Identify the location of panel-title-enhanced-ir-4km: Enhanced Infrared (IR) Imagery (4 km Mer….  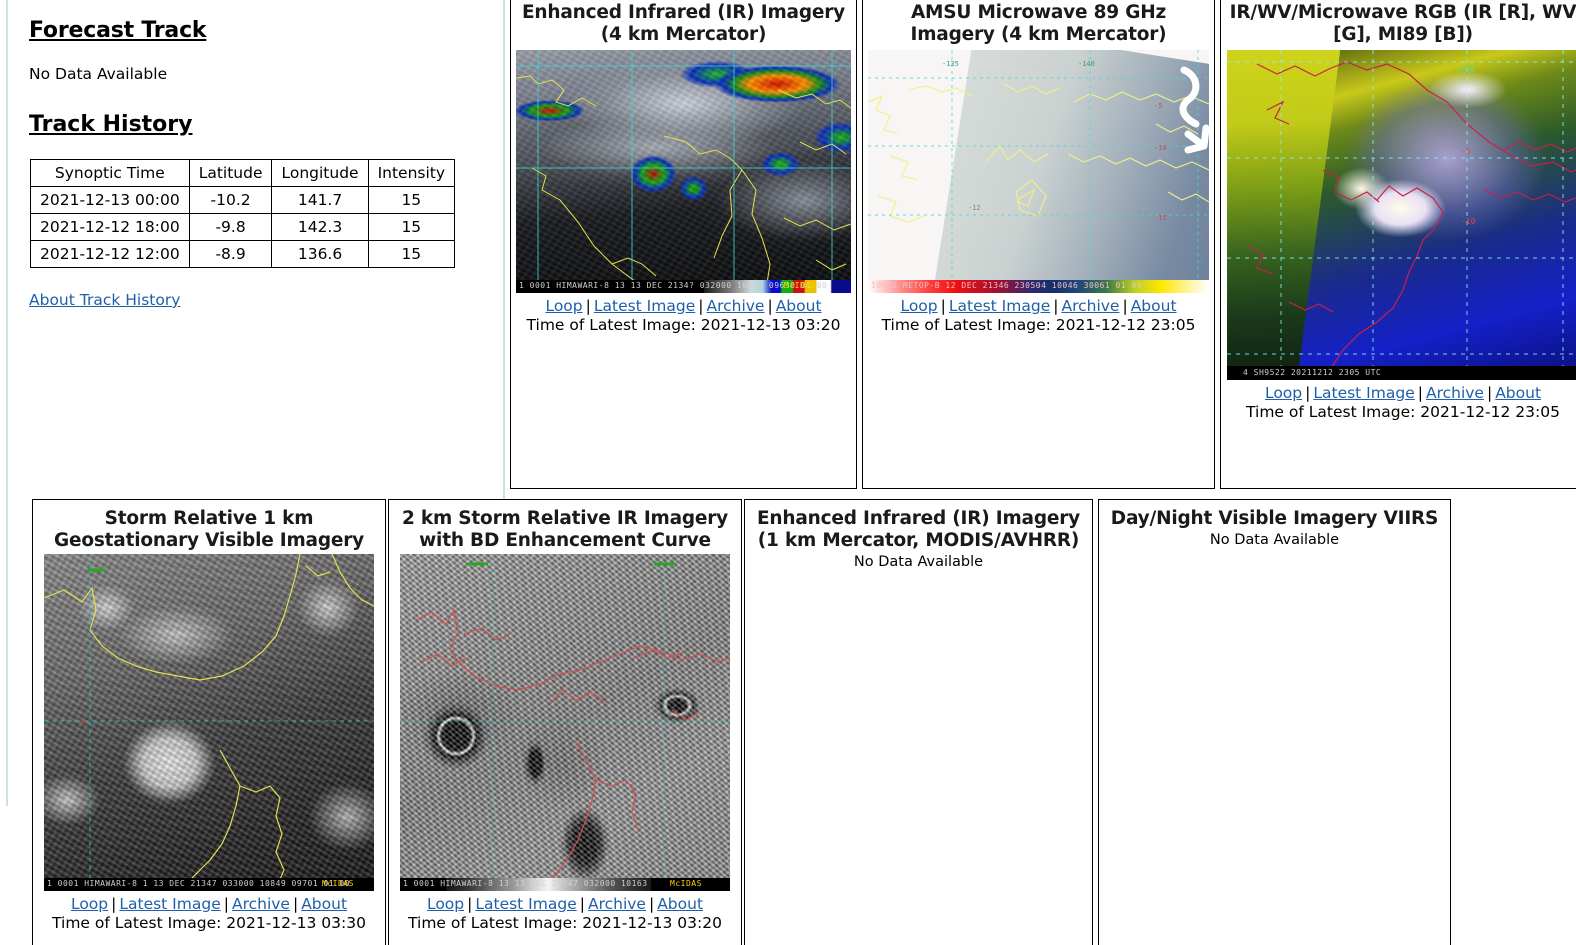
(683, 23).